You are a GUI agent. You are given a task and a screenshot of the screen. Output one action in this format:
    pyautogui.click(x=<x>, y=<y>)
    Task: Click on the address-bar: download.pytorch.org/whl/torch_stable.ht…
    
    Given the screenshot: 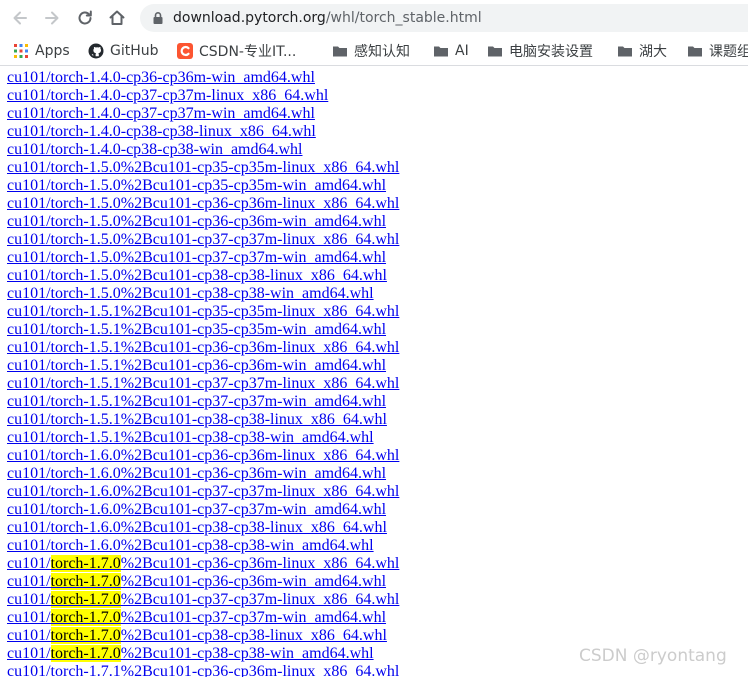 What is the action you would take?
    pyautogui.click(x=444, y=18)
    